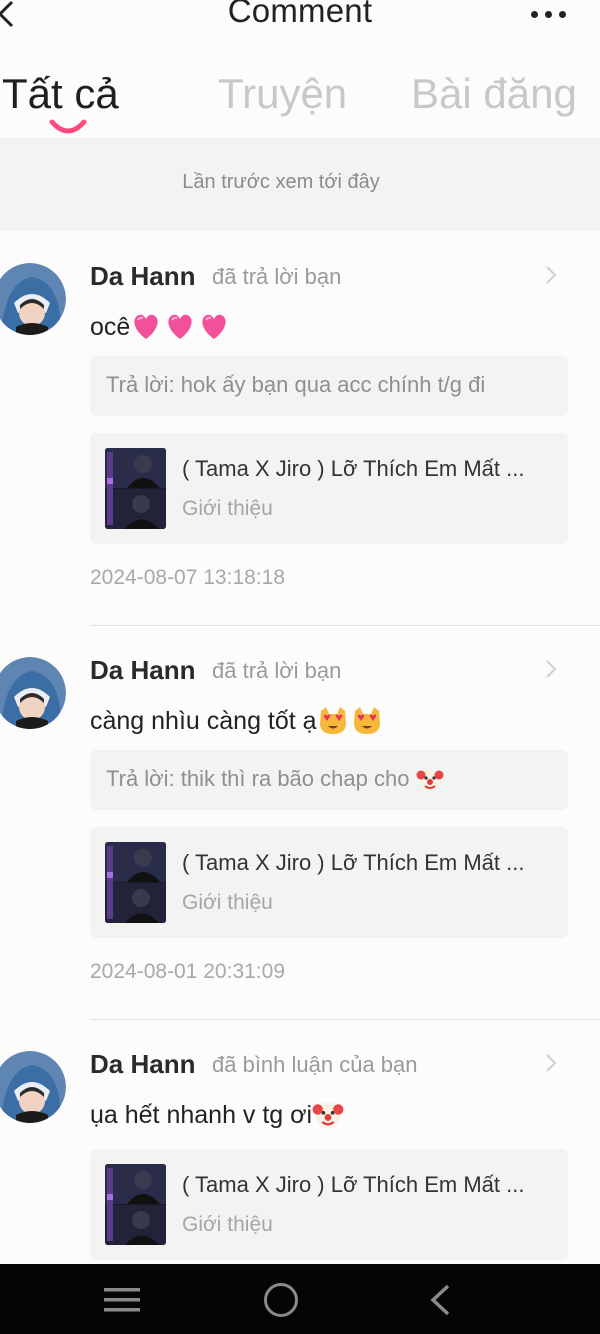  I want to click on comment-message: càng nhìu càng tốt ạ, so click(237, 720).